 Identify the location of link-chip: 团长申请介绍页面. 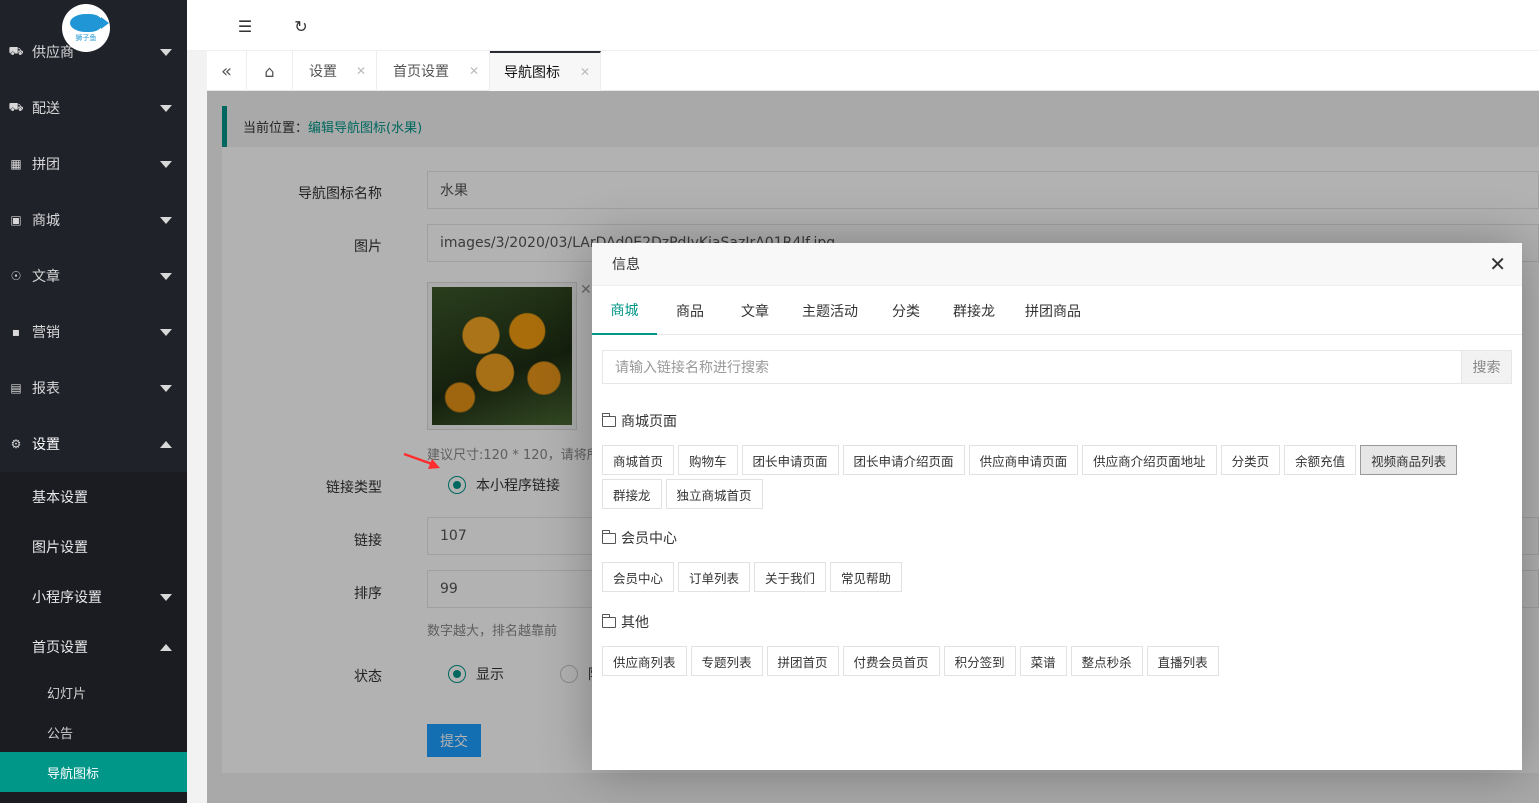
(903, 460).